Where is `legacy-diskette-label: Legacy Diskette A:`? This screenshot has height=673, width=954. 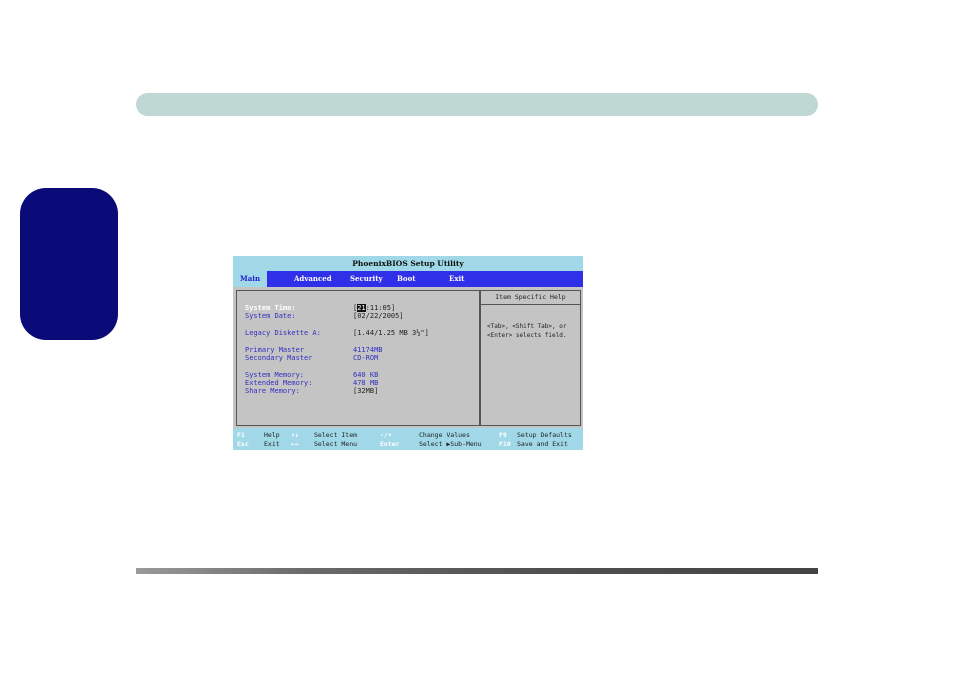 legacy-diskette-label: Legacy Diskette A: is located at coordinates (283, 333).